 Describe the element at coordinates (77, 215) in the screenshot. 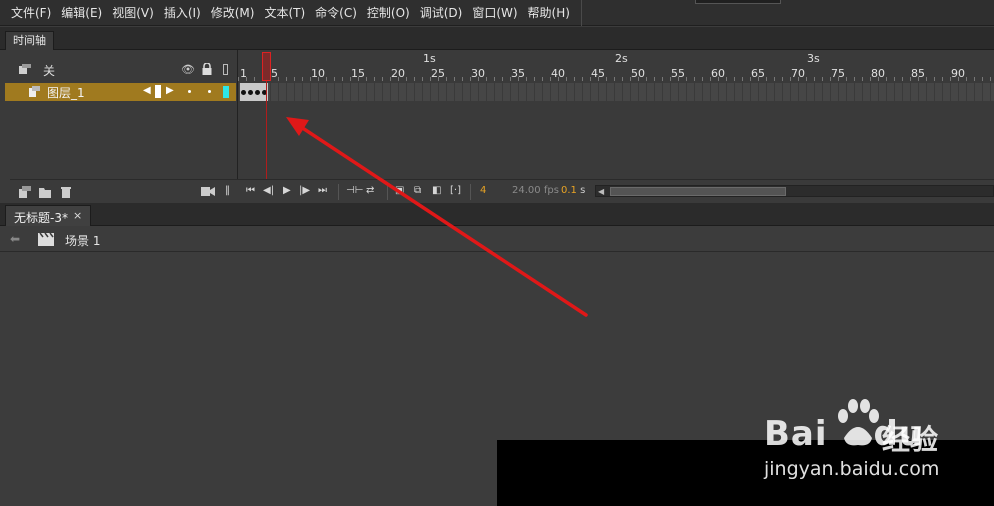

I see `close-icon: ×` at that location.